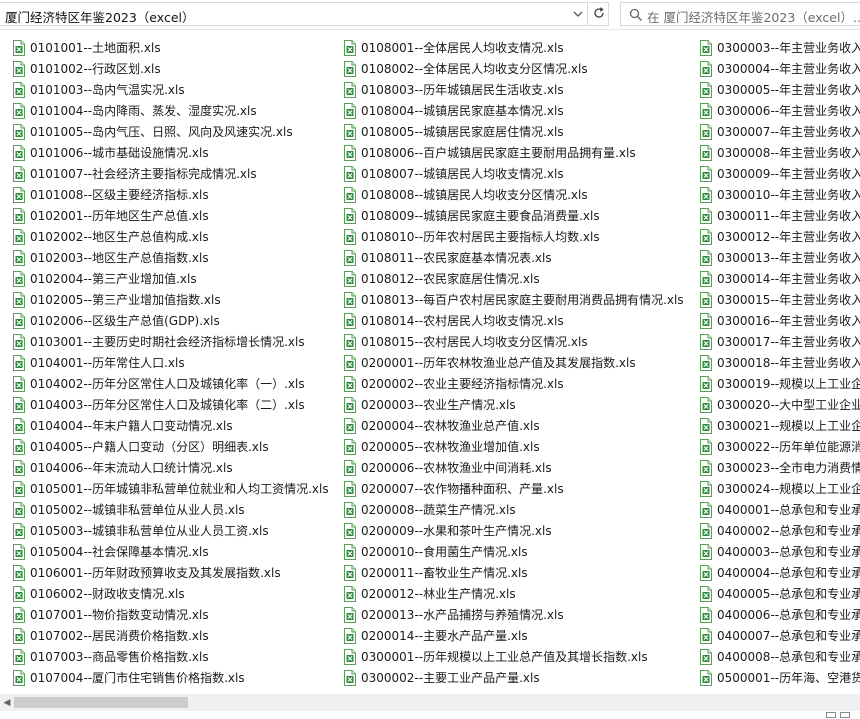  What do you see at coordinates (294, 14) in the screenshot?
I see `address-bar: 厦门经济特区年鉴2023（excel）` at bounding box center [294, 14].